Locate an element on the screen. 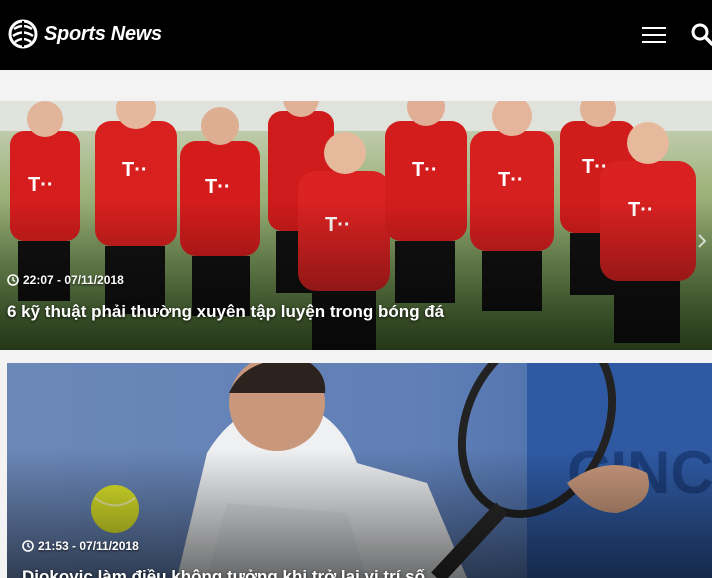  brand-name: Sports News is located at coordinates (103, 33).